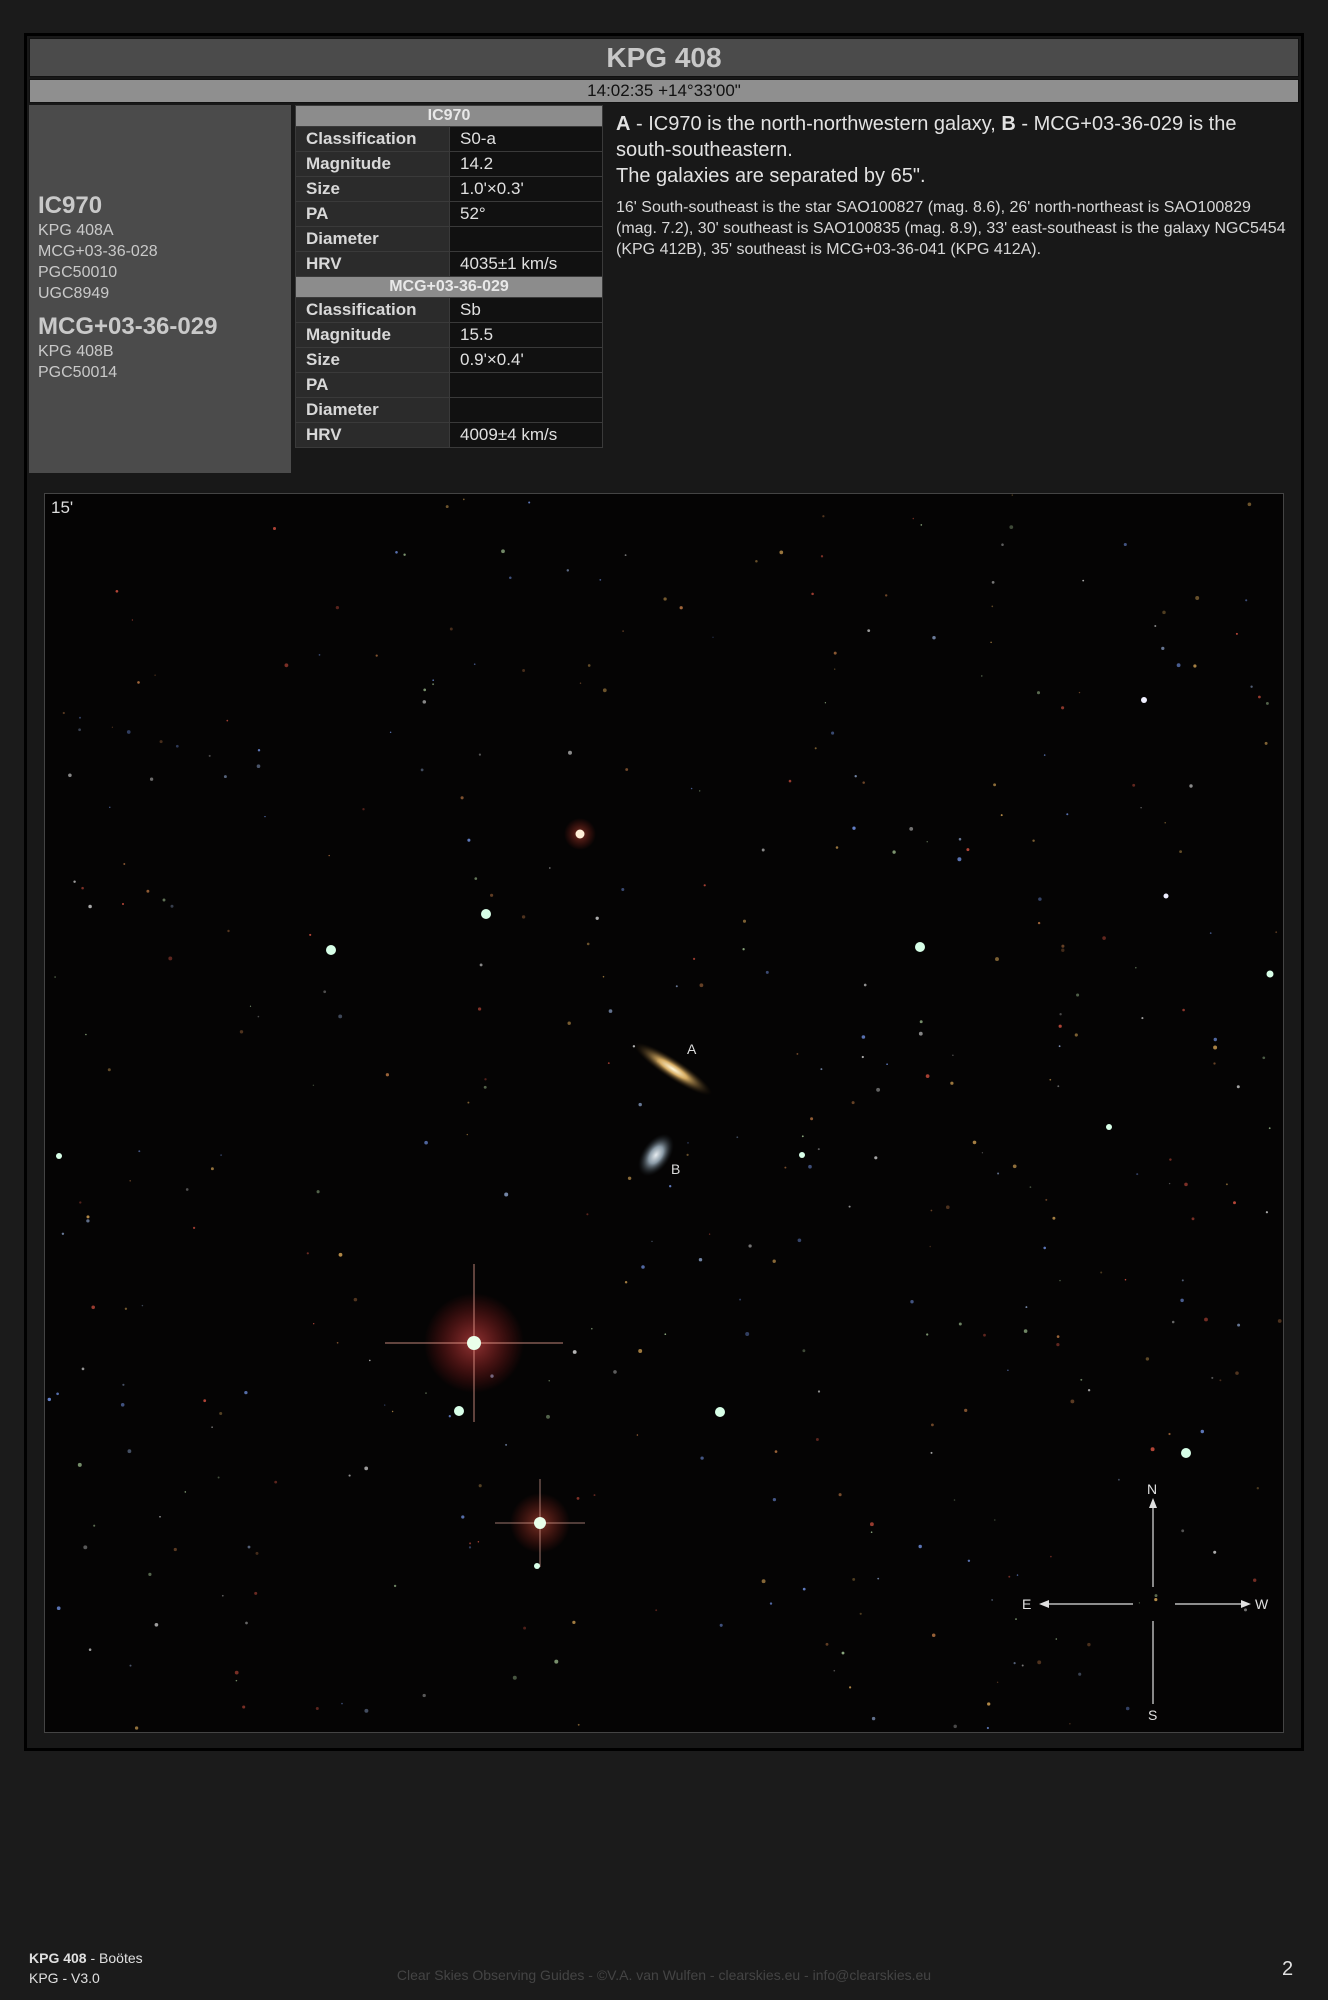 The height and width of the screenshot is (2000, 1328). I want to click on table-row: Classification Sb, so click(449, 310).